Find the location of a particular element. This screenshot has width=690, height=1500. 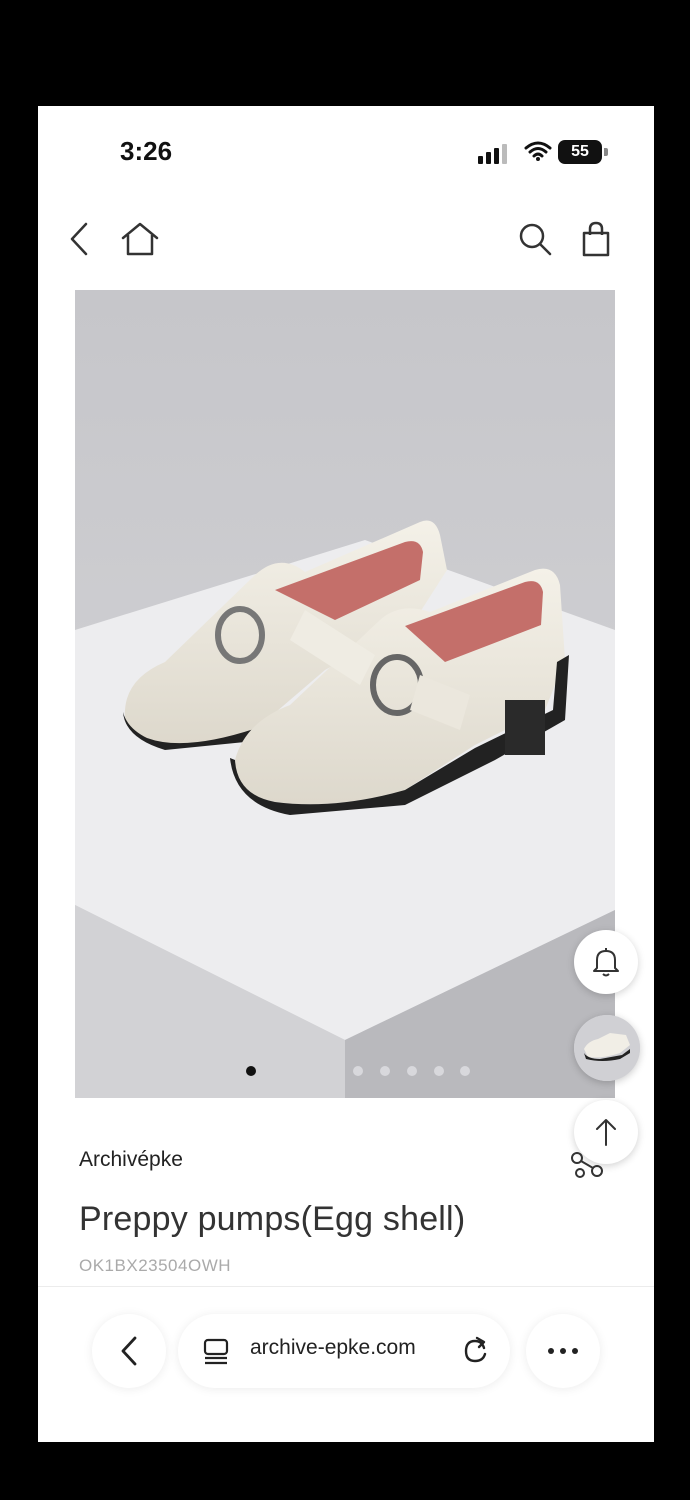

search-icon is located at coordinates (535, 239).